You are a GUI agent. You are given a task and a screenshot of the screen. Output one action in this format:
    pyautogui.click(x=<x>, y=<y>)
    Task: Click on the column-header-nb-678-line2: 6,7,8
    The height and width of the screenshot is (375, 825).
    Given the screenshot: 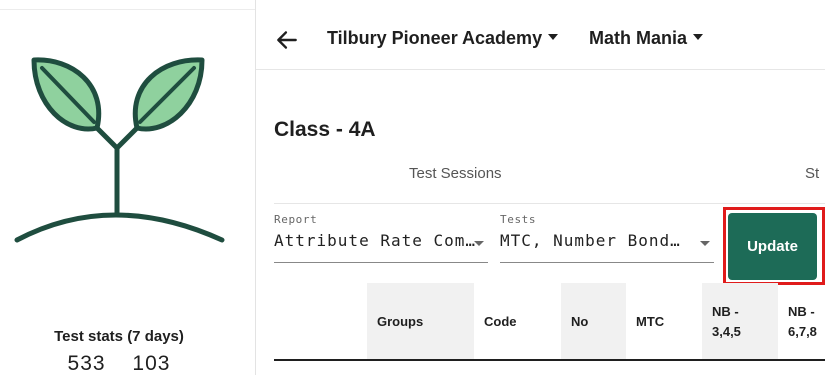 What is the action you would take?
    pyautogui.click(x=802, y=331)
    